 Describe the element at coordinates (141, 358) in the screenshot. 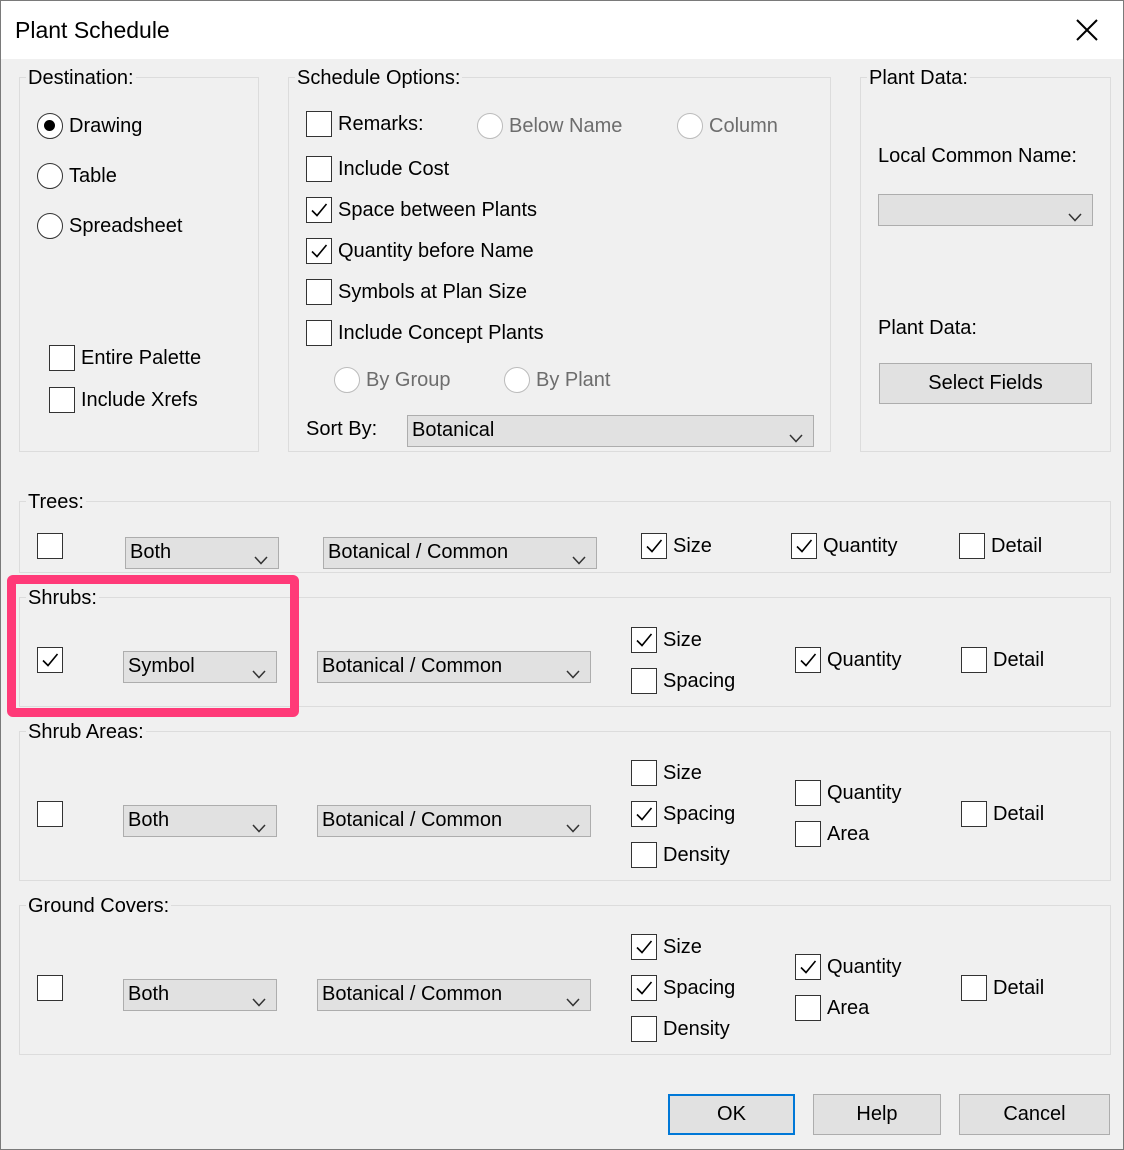

I see `entire-palette-label: Entire Palette` at that location.